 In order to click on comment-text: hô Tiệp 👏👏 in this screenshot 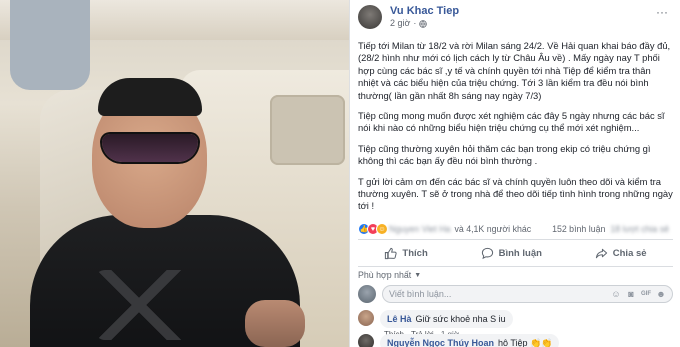, I will do `click(525, 342)`.